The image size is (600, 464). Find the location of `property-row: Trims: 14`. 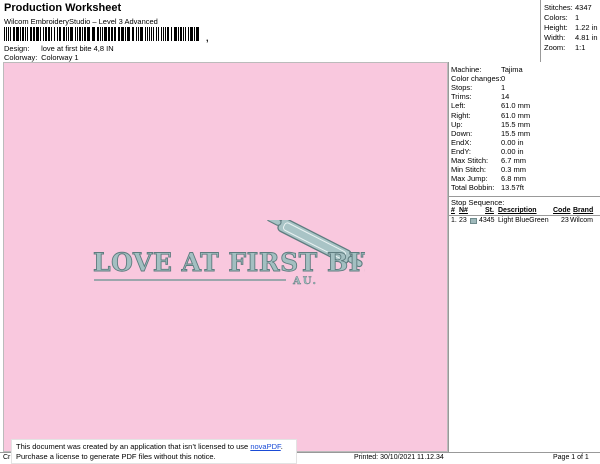

property-row: Trims: 14 is located at coordinates (525, 96).